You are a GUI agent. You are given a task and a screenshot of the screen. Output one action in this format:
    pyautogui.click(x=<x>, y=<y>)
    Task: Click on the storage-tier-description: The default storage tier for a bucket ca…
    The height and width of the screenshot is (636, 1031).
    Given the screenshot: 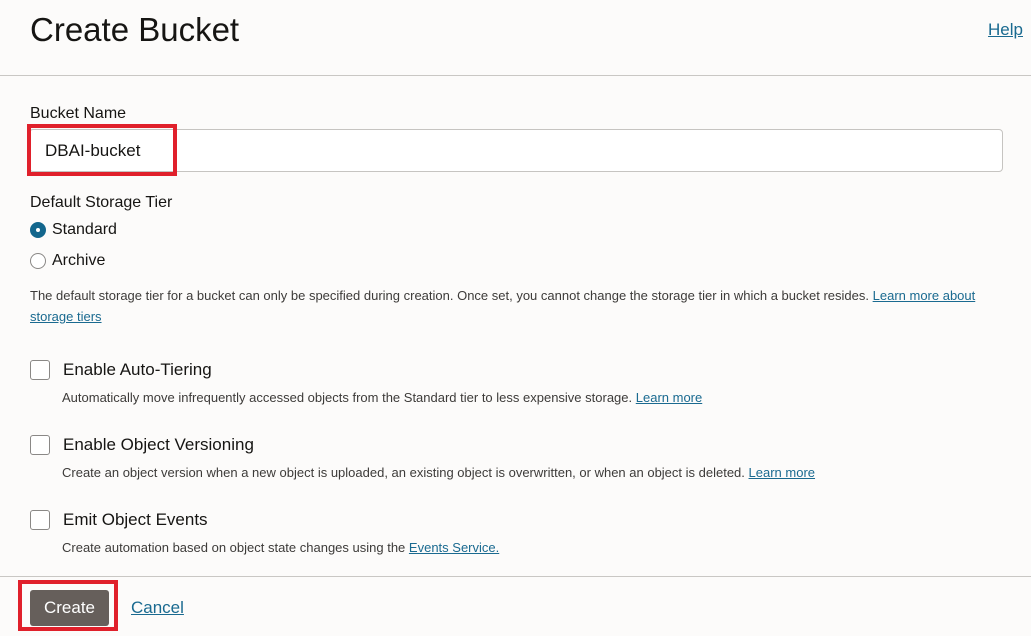 What is the action you would take?
    pyautogui.click(x=517, y=306)
    